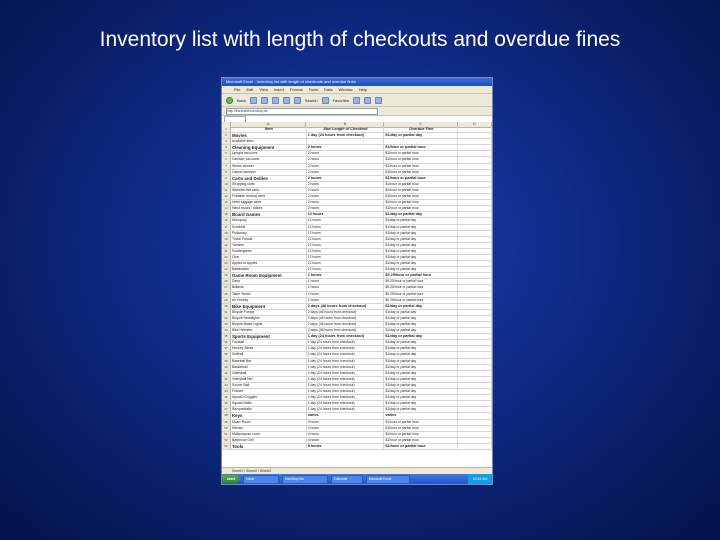  Describe the element at coordinates (269, 160) in the screenshot. I see `cell-item: Canister vacuums` at that location.